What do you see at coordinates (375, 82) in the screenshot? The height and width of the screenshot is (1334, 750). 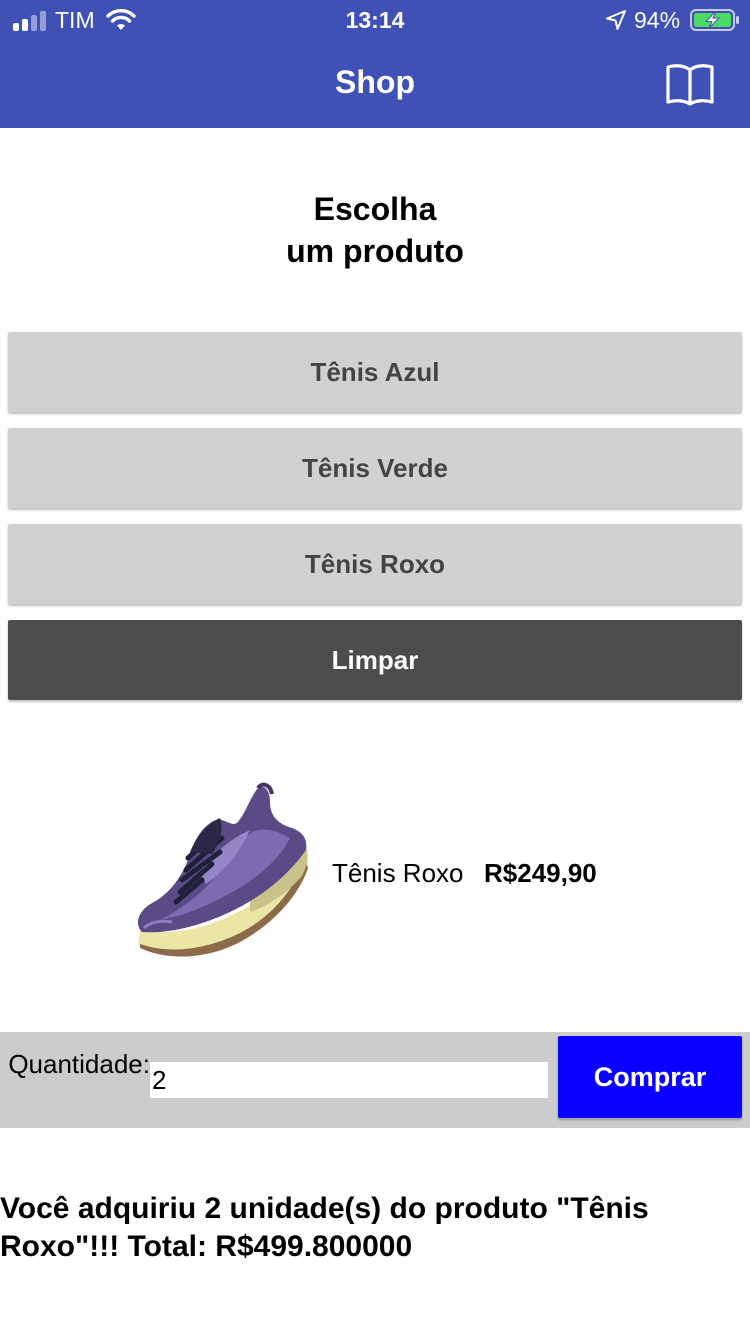 I see `page-title: Shop` at bounding box center [375, 82].